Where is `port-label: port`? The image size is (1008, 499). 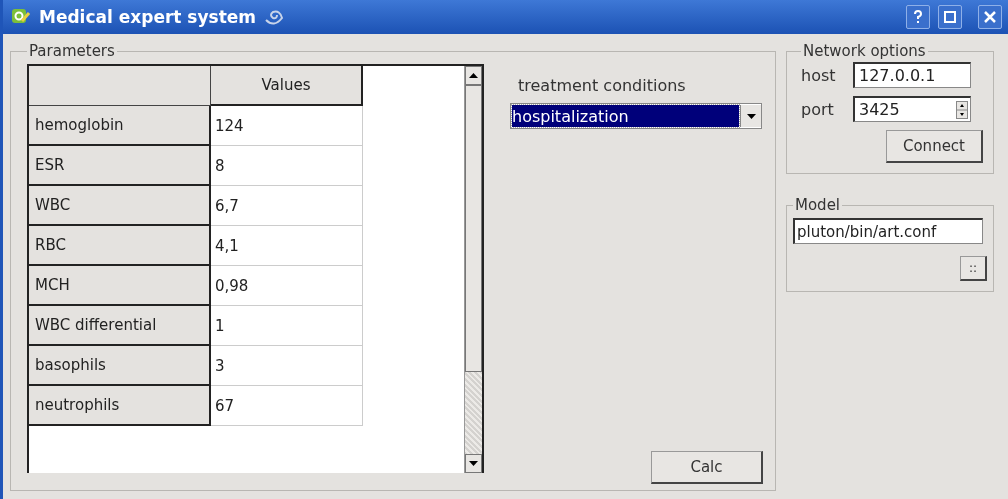
port-label: port is located at coordinates (818, 109).